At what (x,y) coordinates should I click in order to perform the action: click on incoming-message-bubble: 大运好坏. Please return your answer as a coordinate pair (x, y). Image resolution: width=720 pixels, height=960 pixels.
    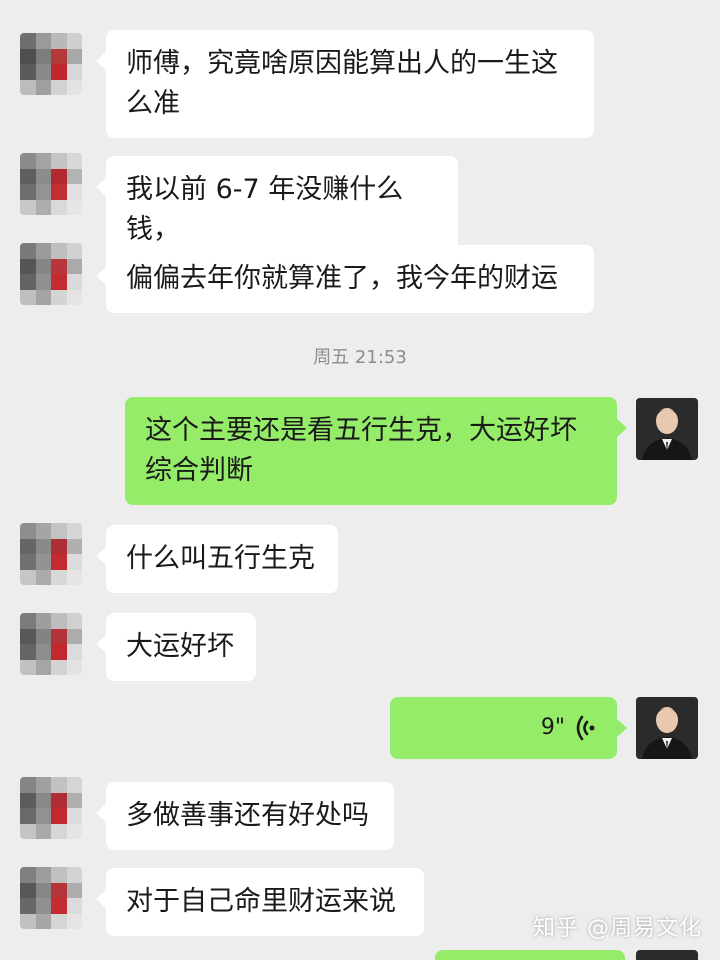
    Looking at the image, I should click on (176, 647).